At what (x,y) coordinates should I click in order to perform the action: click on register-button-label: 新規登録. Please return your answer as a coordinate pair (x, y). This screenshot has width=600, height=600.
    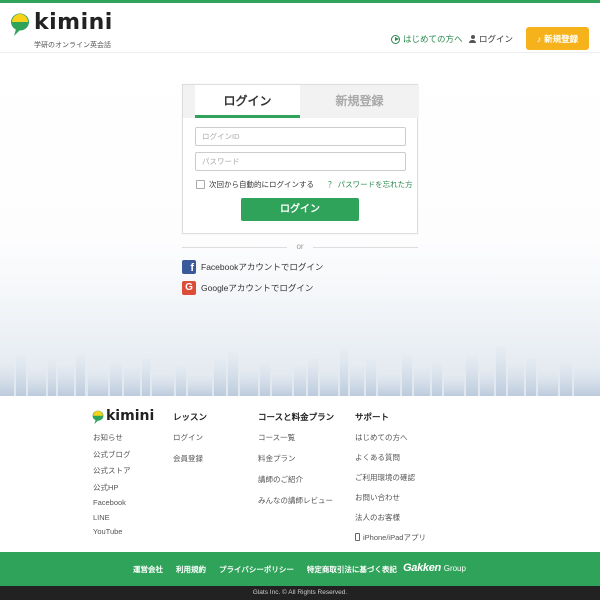
    Looking at the image, I should click on (561, 38).